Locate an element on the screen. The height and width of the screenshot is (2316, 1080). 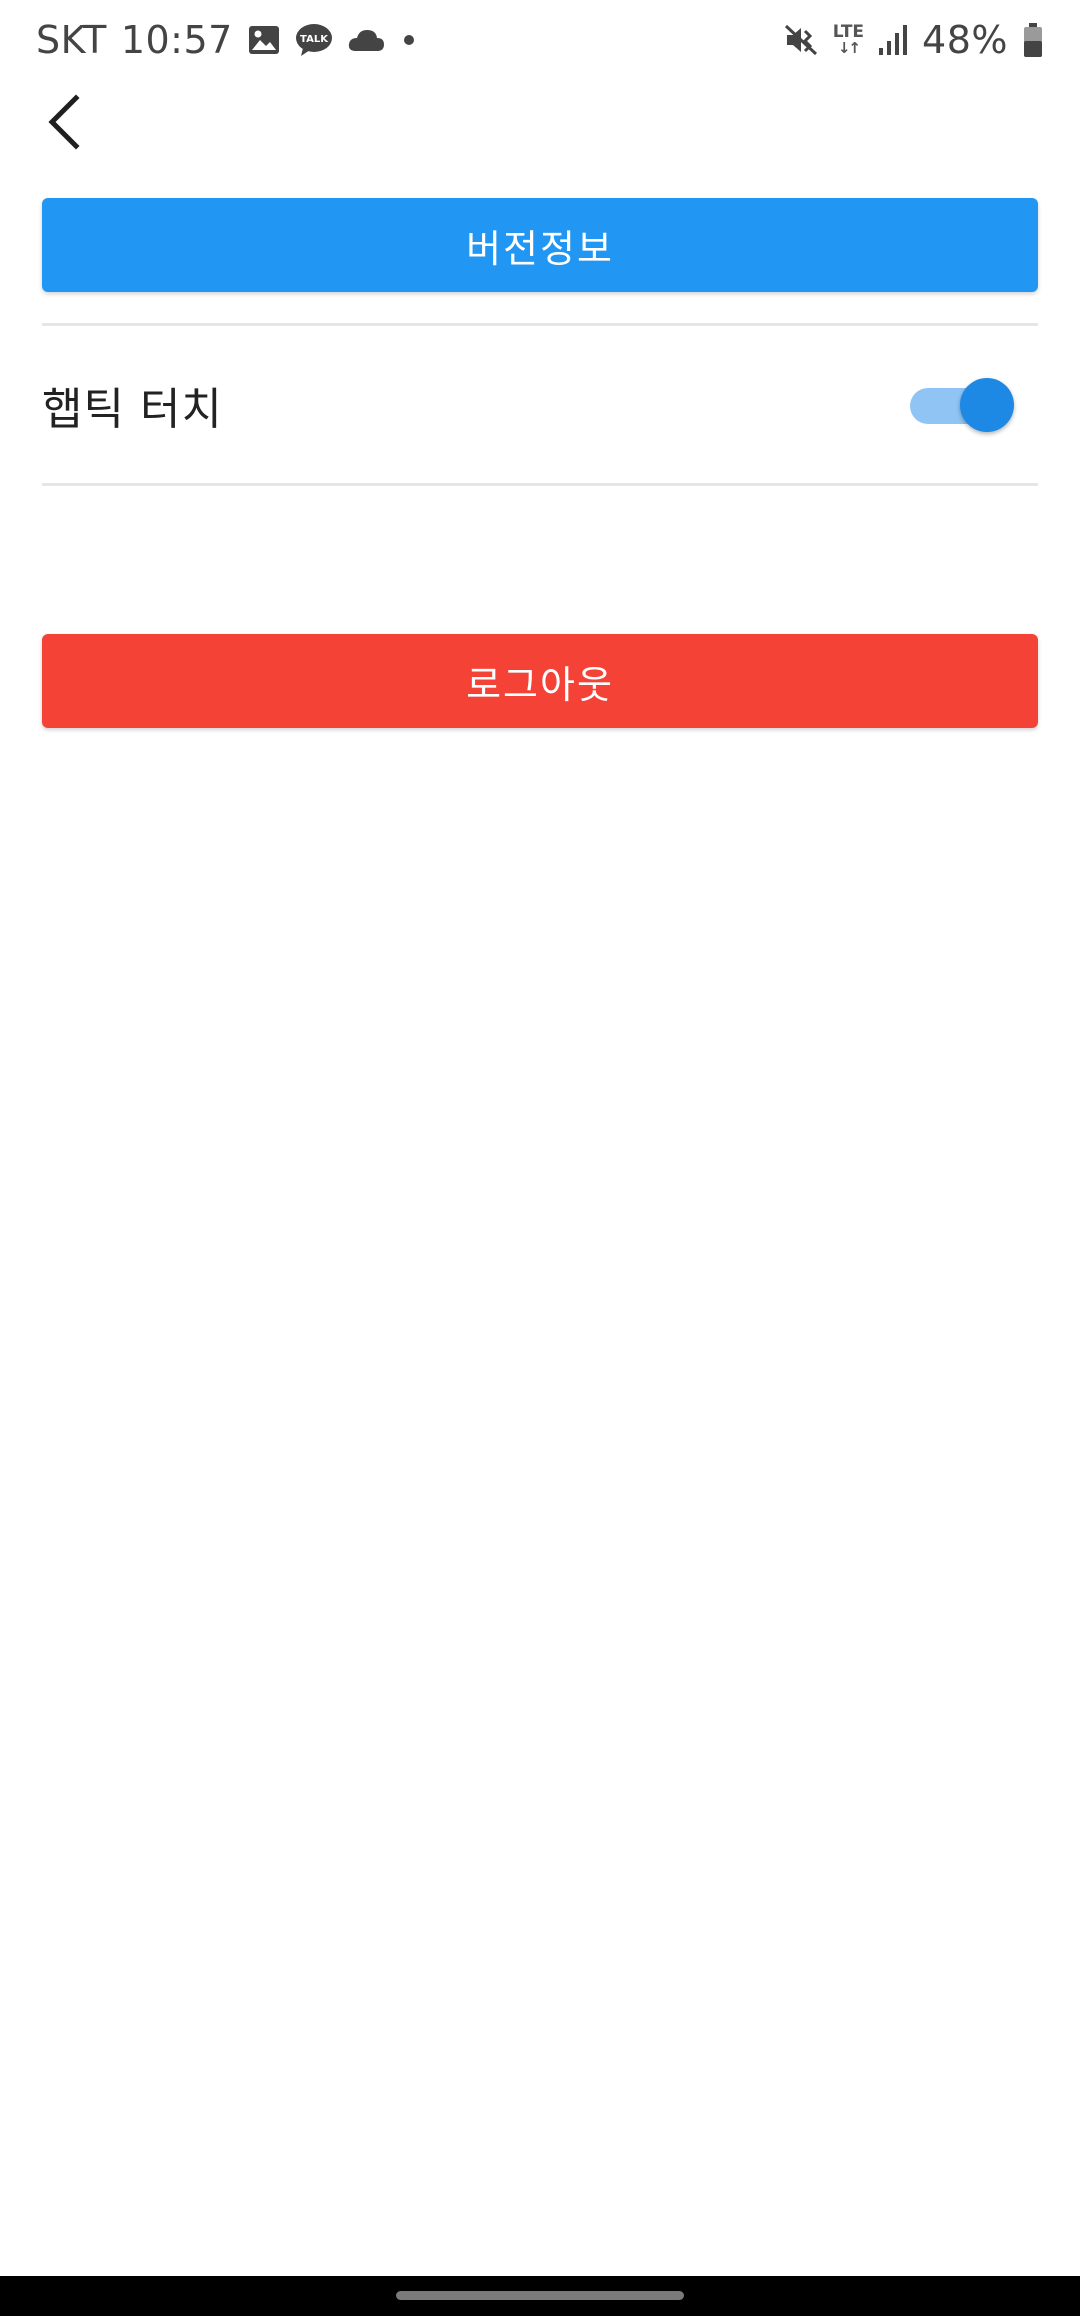
talk-badge-text: TALK is located at coordinates (314, 39).